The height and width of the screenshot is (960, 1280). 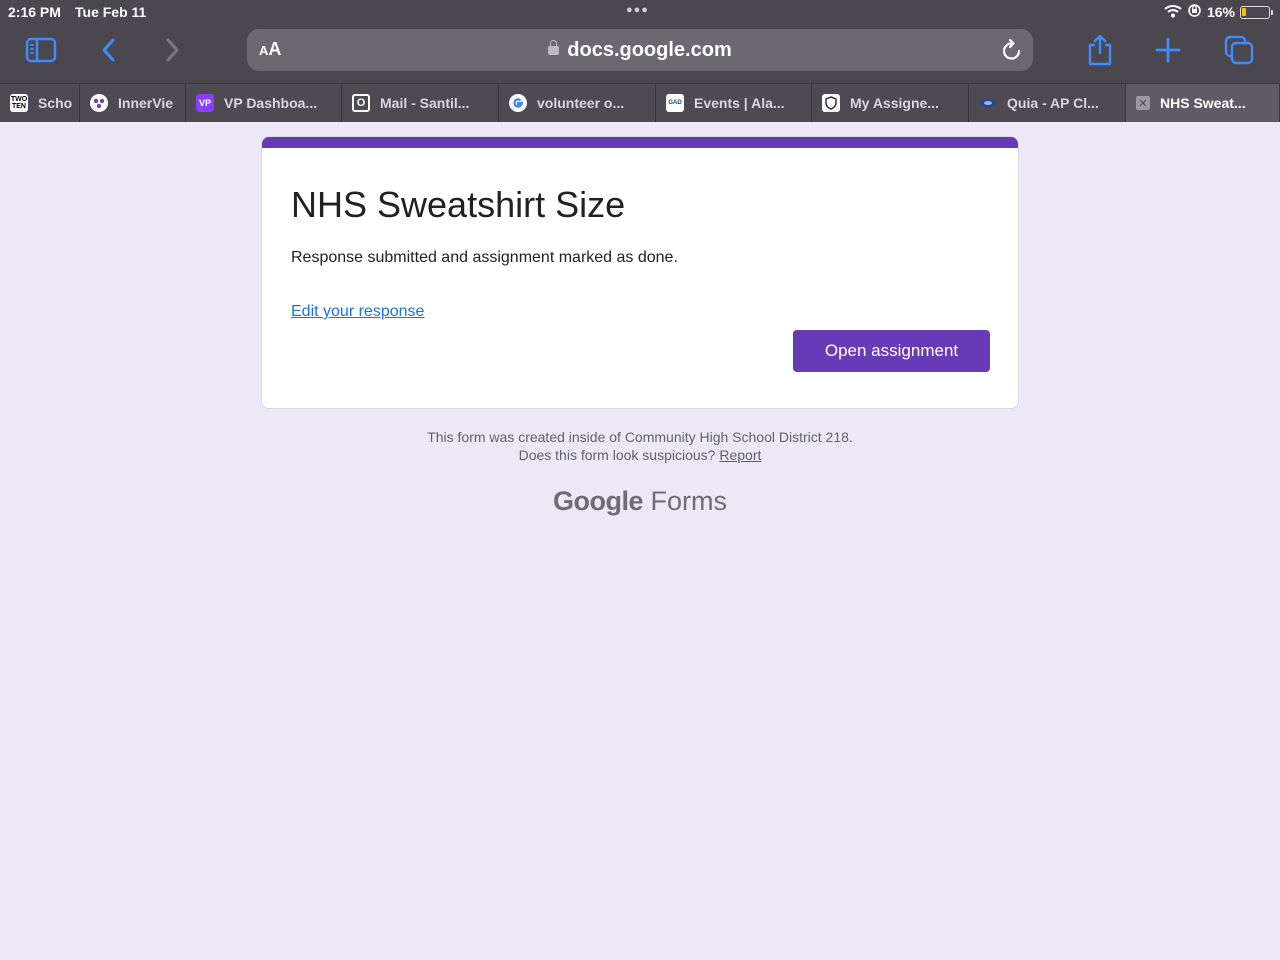 I want to click on tabs-overview-icon, so click(x=1239, y=50).